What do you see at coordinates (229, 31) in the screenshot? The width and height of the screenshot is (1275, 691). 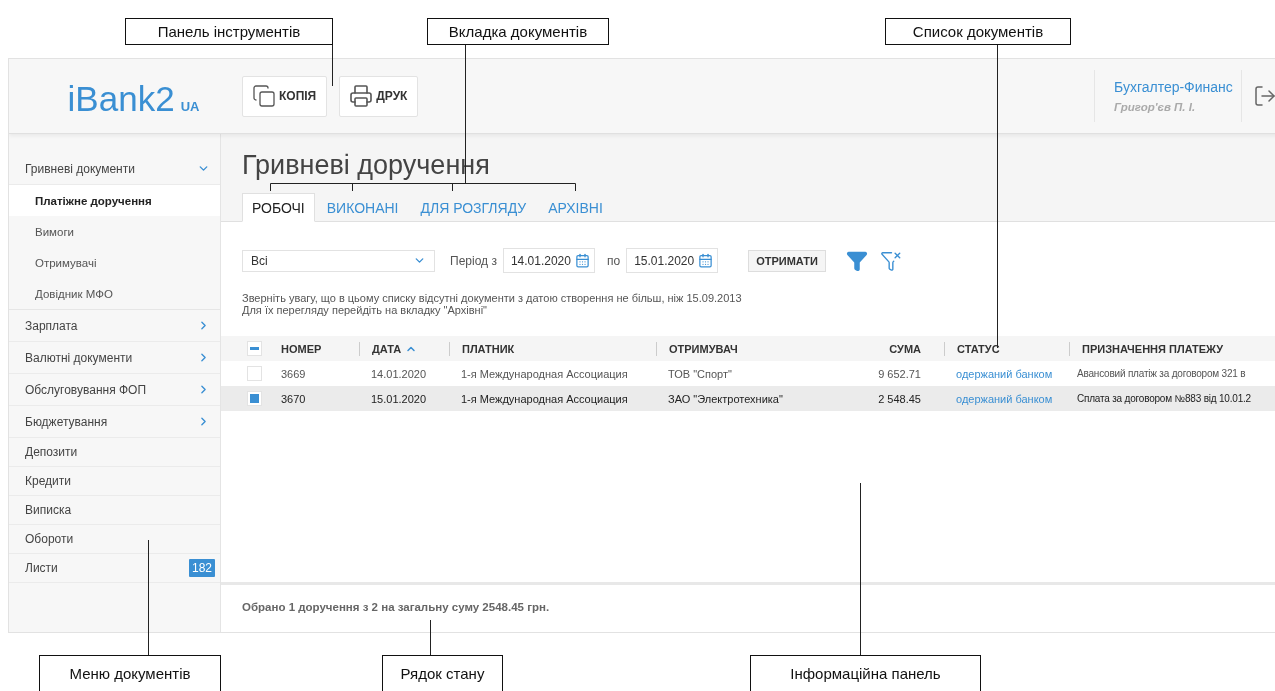 I see `callout-label: Панель інструментів` at bounding box center [229, 31].